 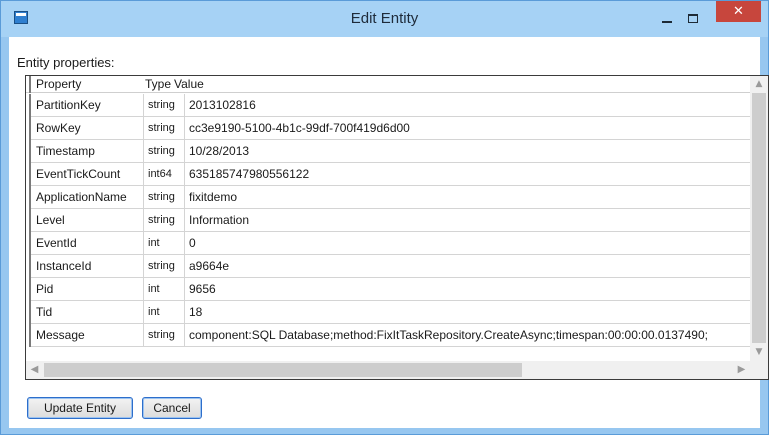 I want to click on cancel-button: Cancel, so click(x=172, y=408).